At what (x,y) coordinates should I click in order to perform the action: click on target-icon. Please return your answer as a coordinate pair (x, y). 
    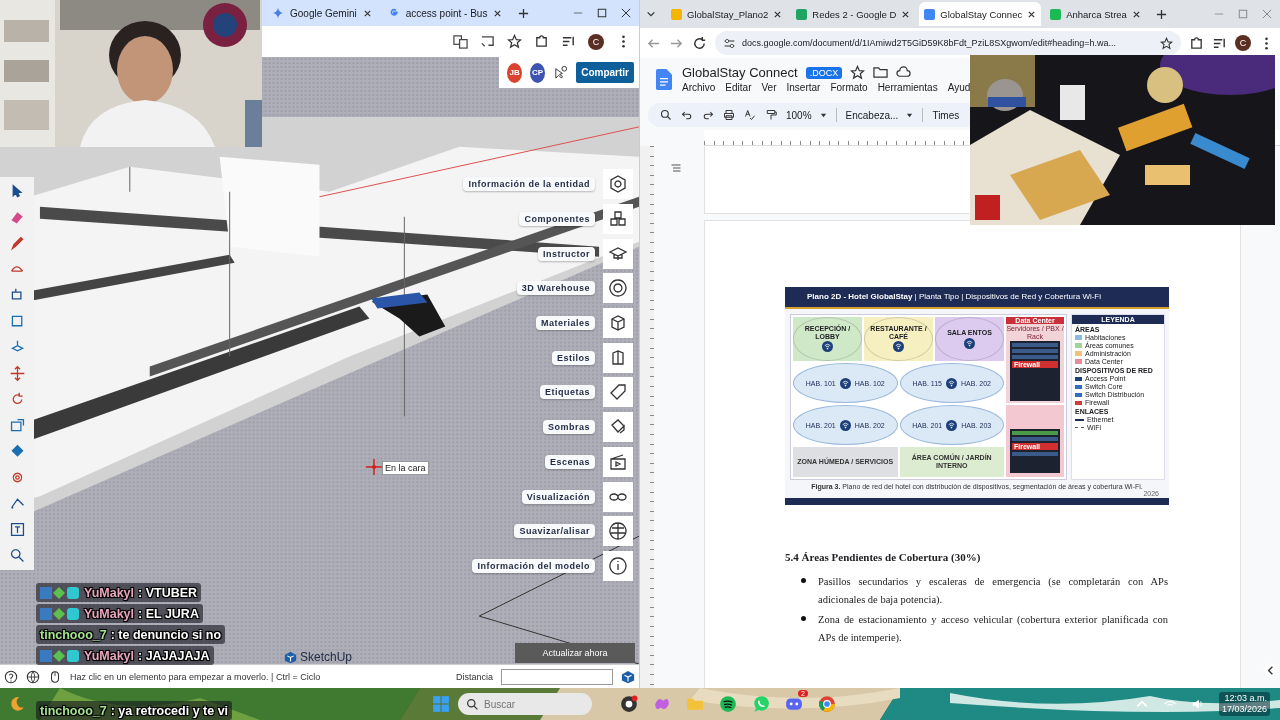
    Looking at the image, I should click on (618, 288).